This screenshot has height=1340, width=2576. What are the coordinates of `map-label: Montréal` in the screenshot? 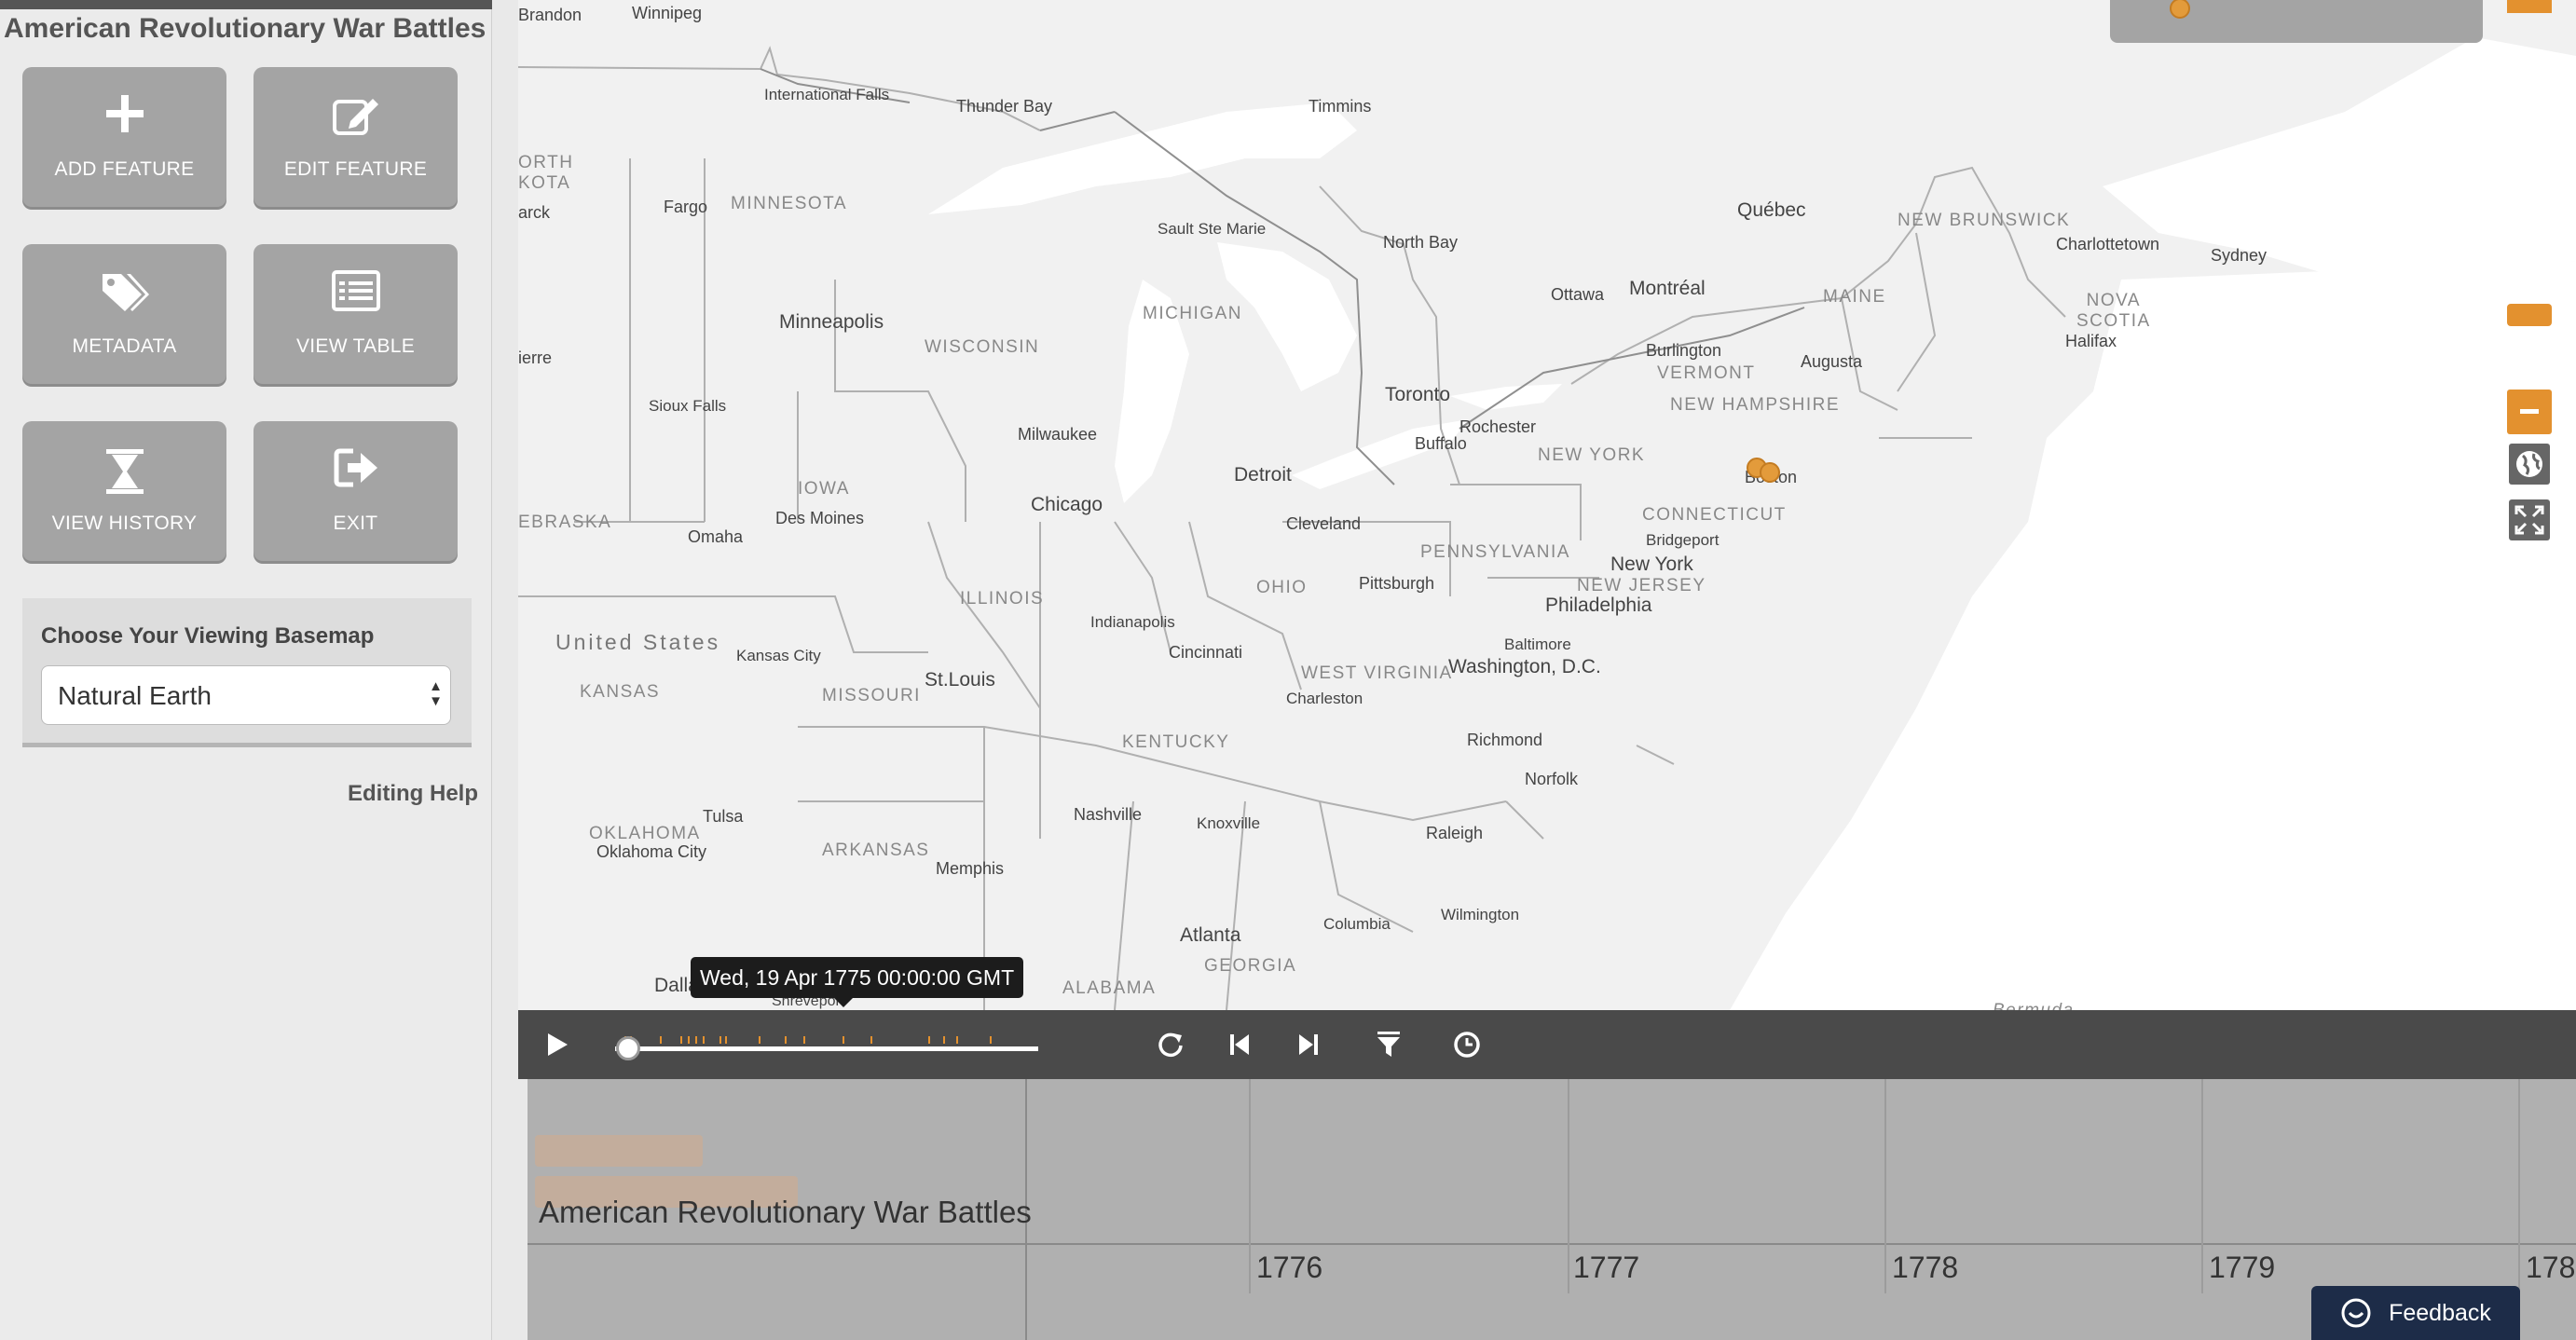 It's located at (1667, 288).